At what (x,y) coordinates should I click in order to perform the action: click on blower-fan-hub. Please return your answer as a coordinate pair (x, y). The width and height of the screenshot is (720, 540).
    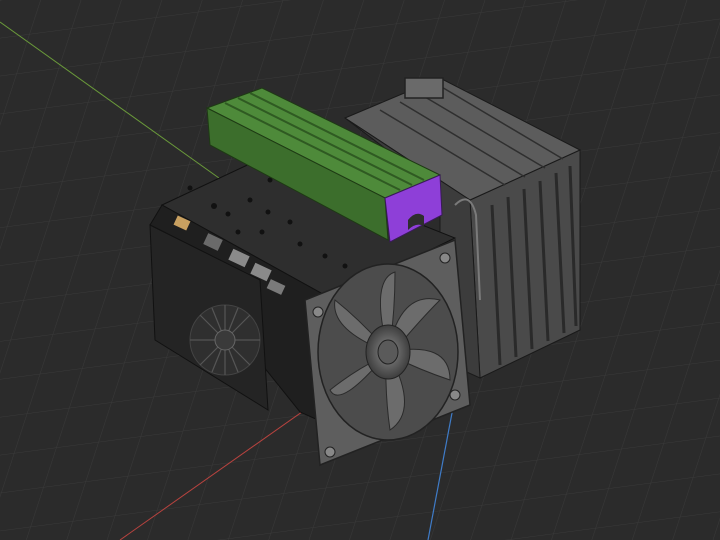
    Looking at the image, I should click on (225, 340).